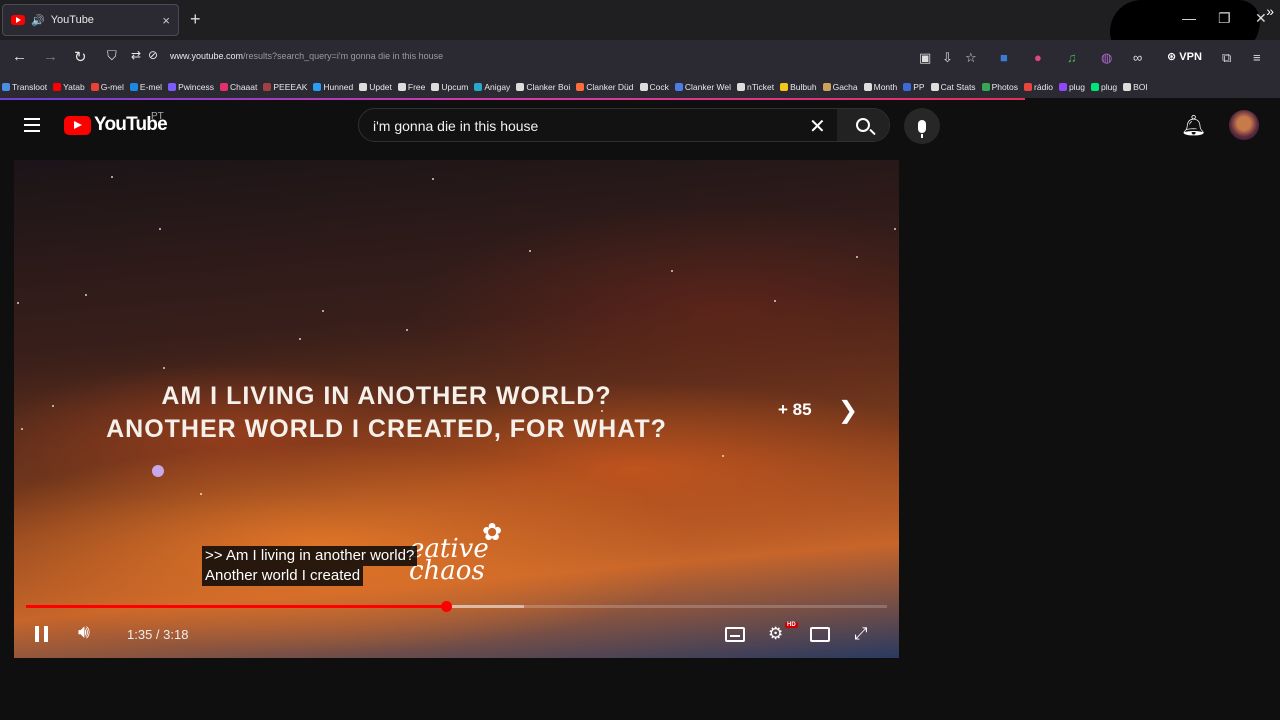 The width and height of the screenshot is (1280, 720). I want to click on back-button: ←, so click(19, 56).